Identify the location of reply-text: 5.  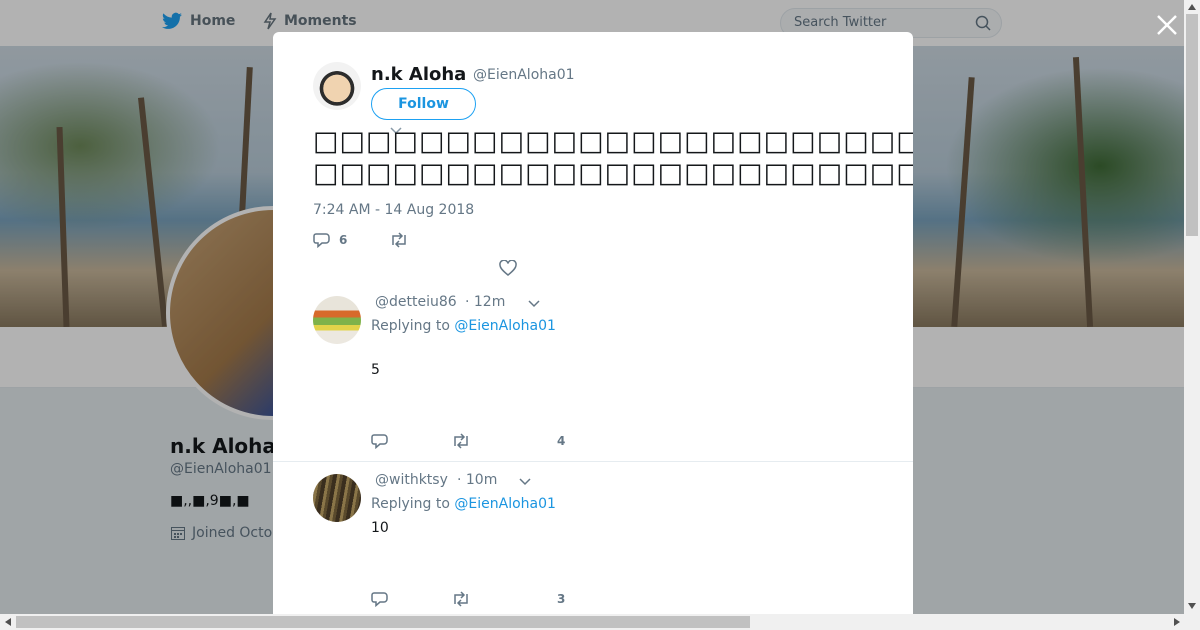
(375, 370).